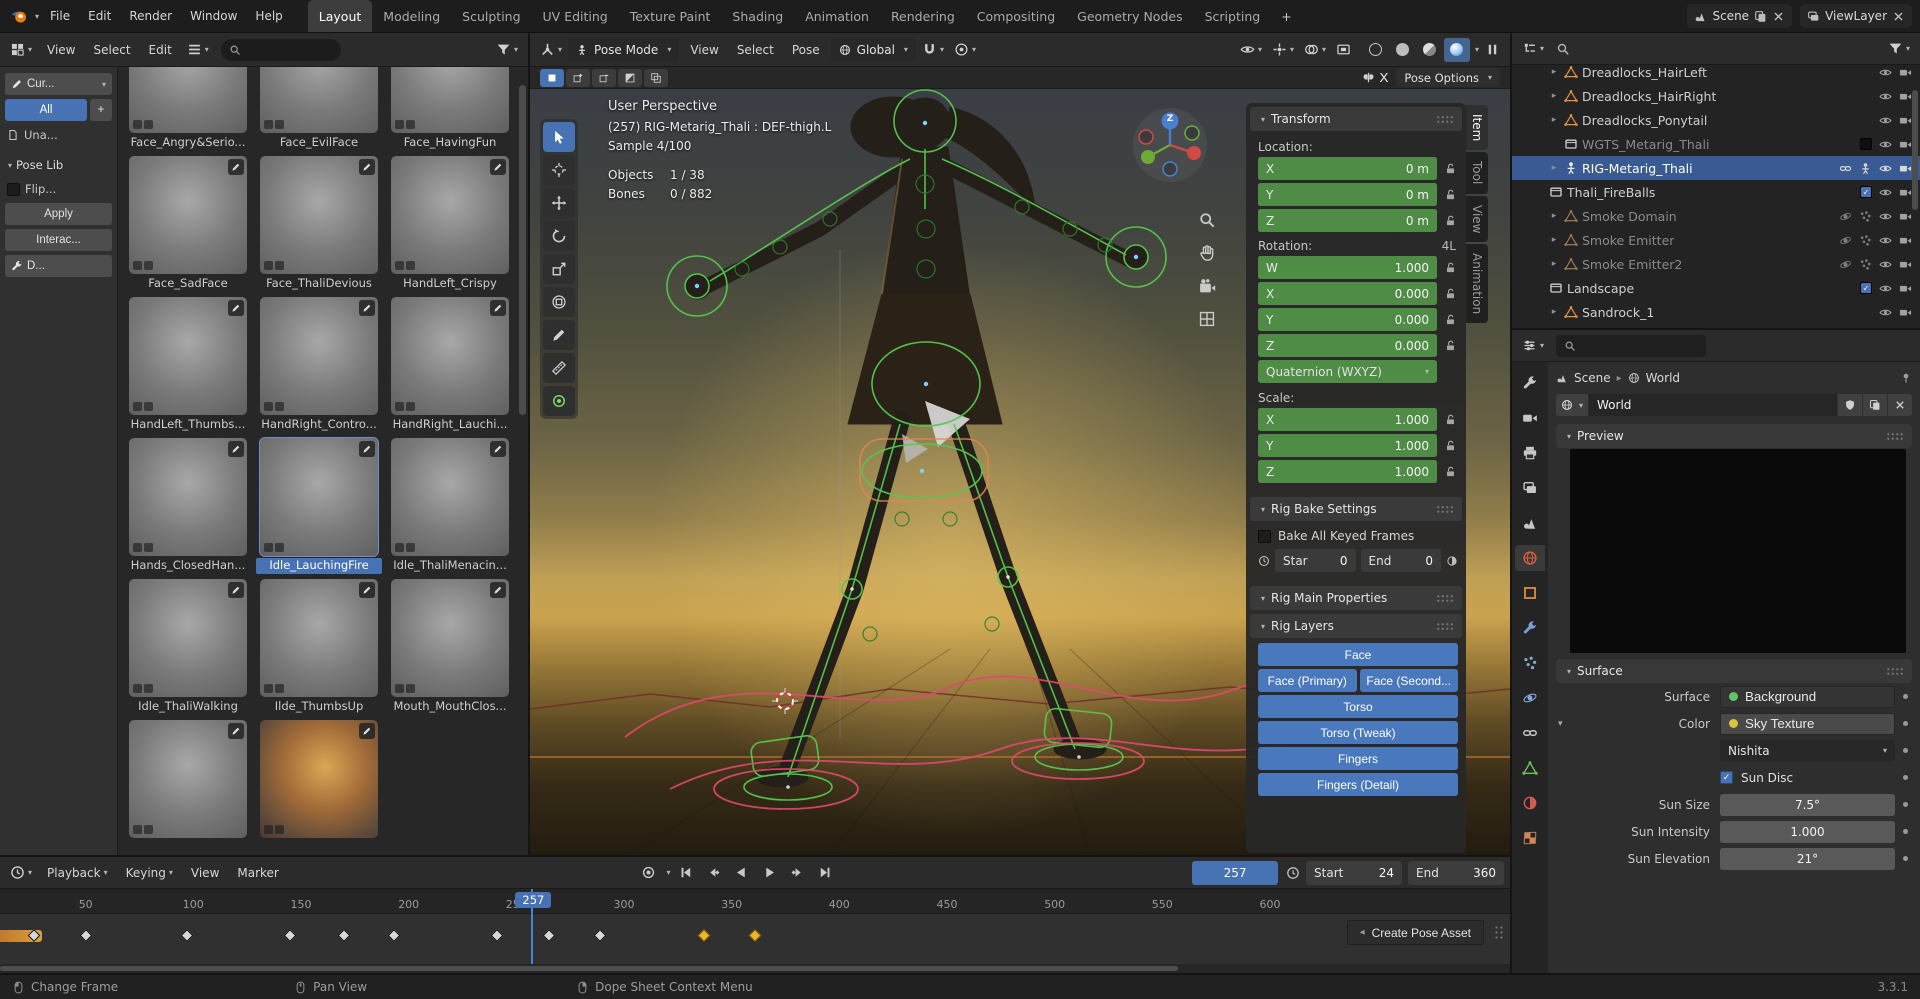  What do you see at coordinates (1530, 488) in the screenshot?
I see `properties-tab-view-layer` at bounding box center [1530, 488].